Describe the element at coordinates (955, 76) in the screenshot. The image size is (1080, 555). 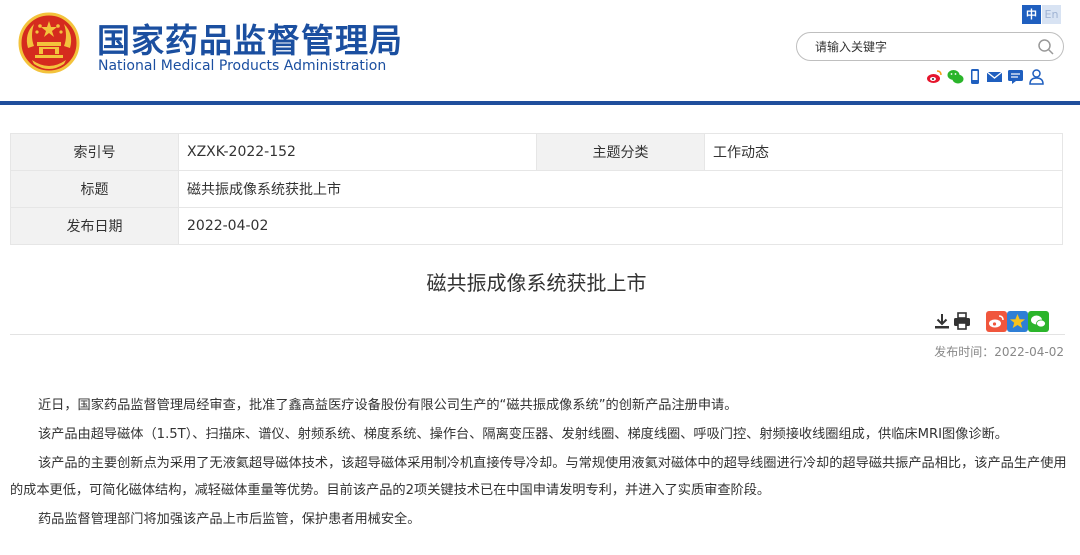
I see `wechat-icon` at that location.